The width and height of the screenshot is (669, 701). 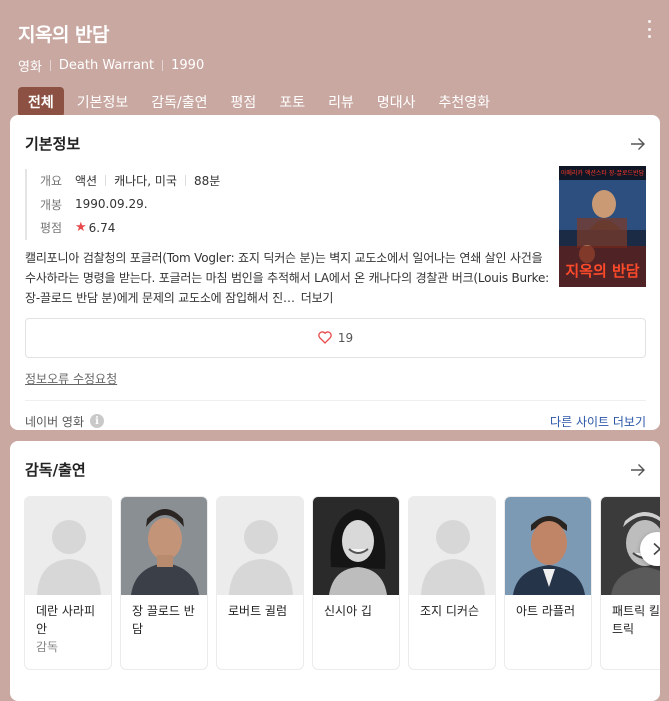 What do you see at coordinates (81, 228) in the screenshot?
I see `star-icon: ★` at bounding box center [81, 228].